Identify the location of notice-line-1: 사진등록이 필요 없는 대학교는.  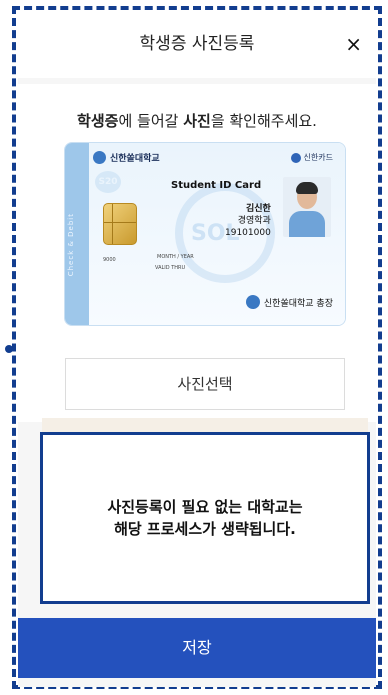
(205, 507).